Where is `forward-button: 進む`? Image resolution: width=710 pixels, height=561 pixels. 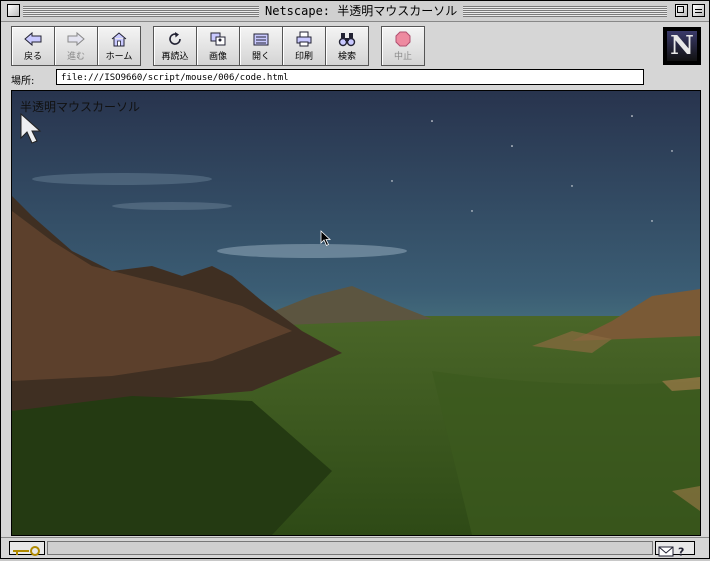
forward-button: 進む is located at coordinates (76, 46).